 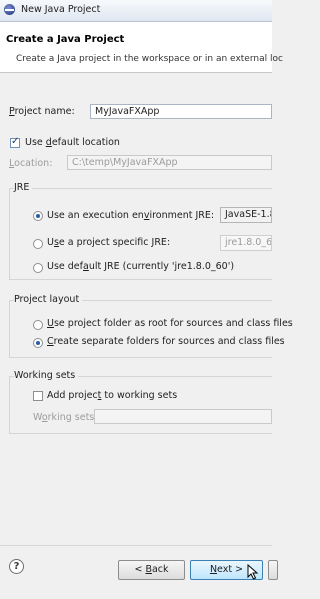 I want to click on execution-env-radio, so click(x=38, y=216).